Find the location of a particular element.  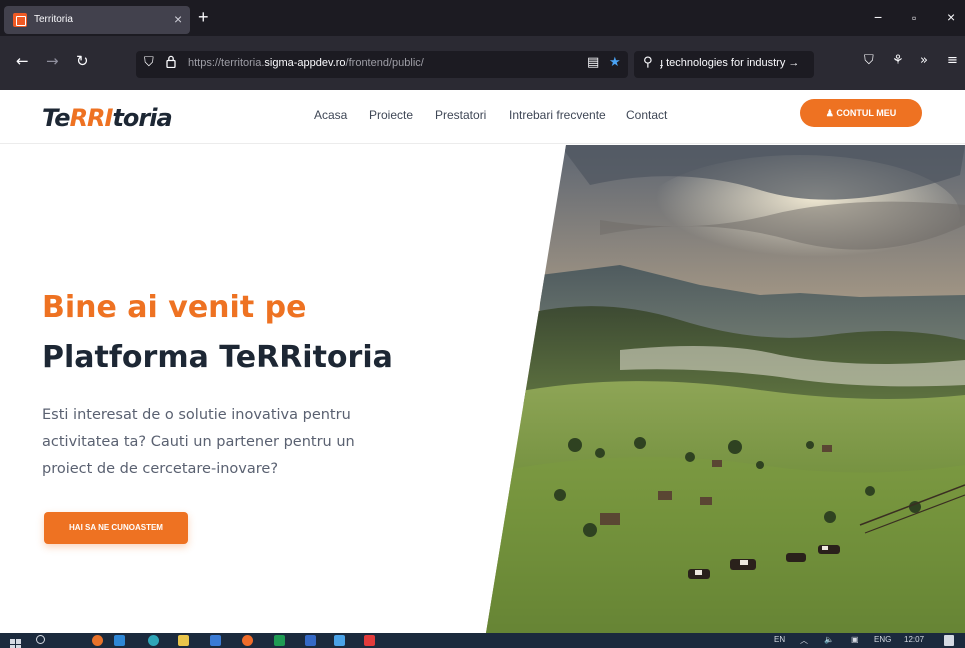

keyboard-layout: ENG is located at coordinates (882, 639).